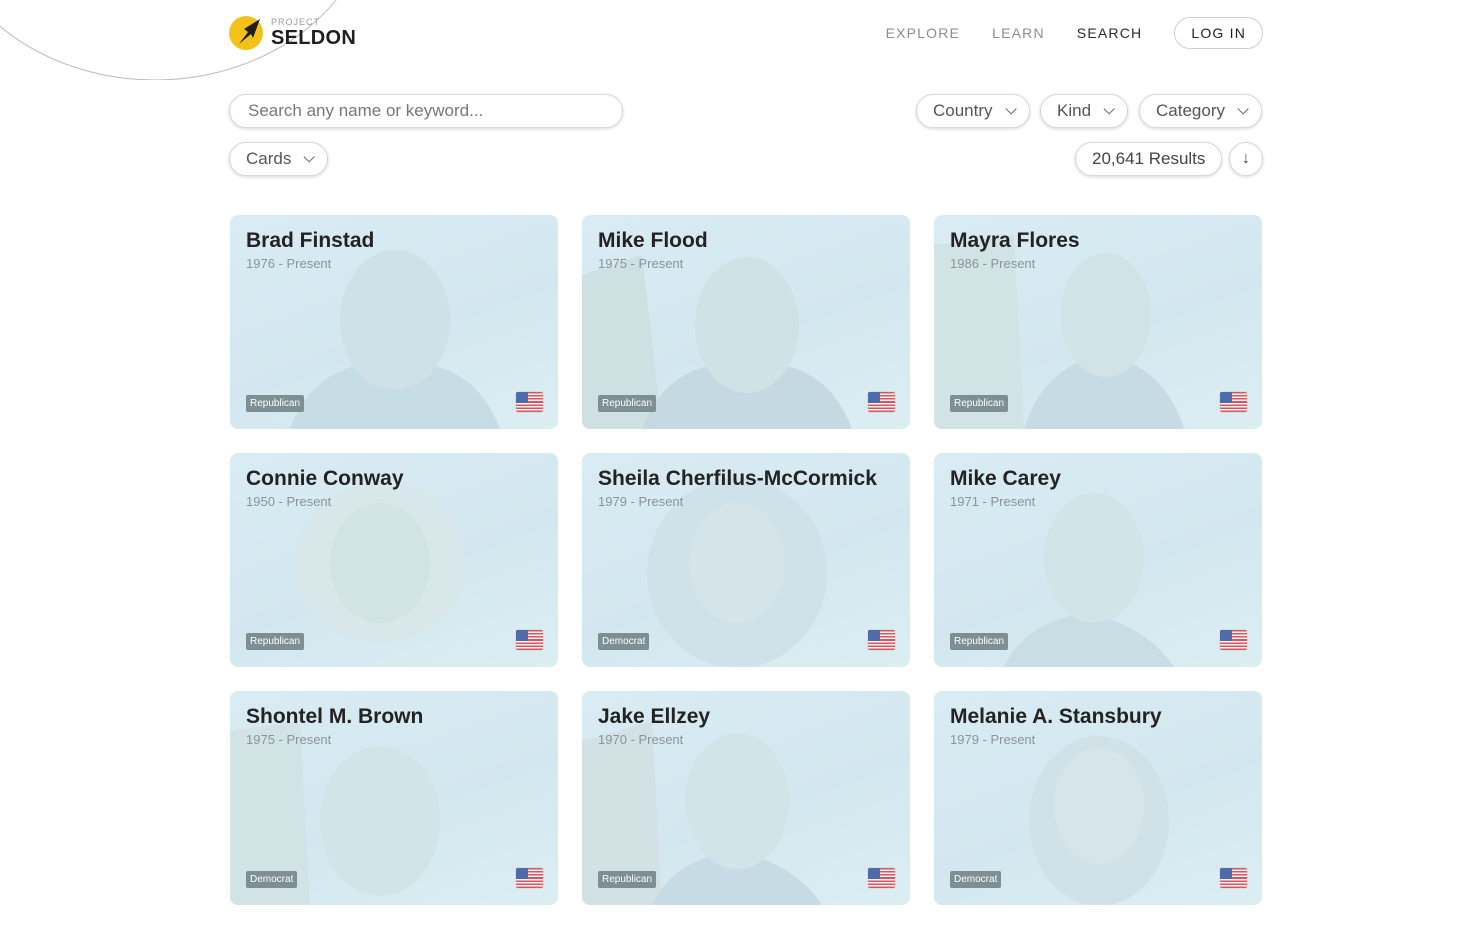 The image size is (1471, 927). Describe the element at coordinates (1005, 478) in the screenshot. I see `person-name: Mike Carey` at that location.